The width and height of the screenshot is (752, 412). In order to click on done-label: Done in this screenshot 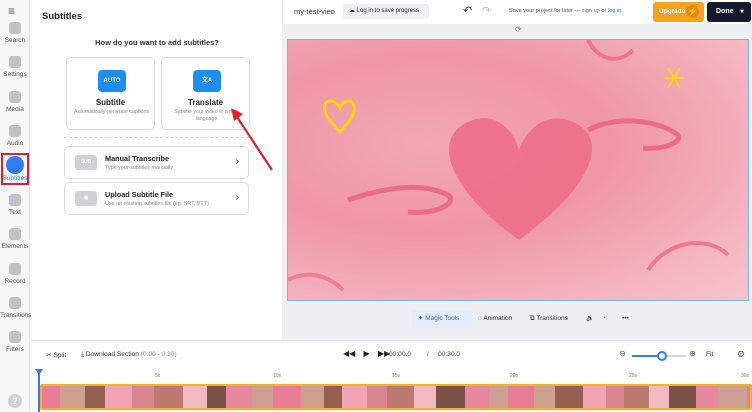, I will do `click(725, 11)`.